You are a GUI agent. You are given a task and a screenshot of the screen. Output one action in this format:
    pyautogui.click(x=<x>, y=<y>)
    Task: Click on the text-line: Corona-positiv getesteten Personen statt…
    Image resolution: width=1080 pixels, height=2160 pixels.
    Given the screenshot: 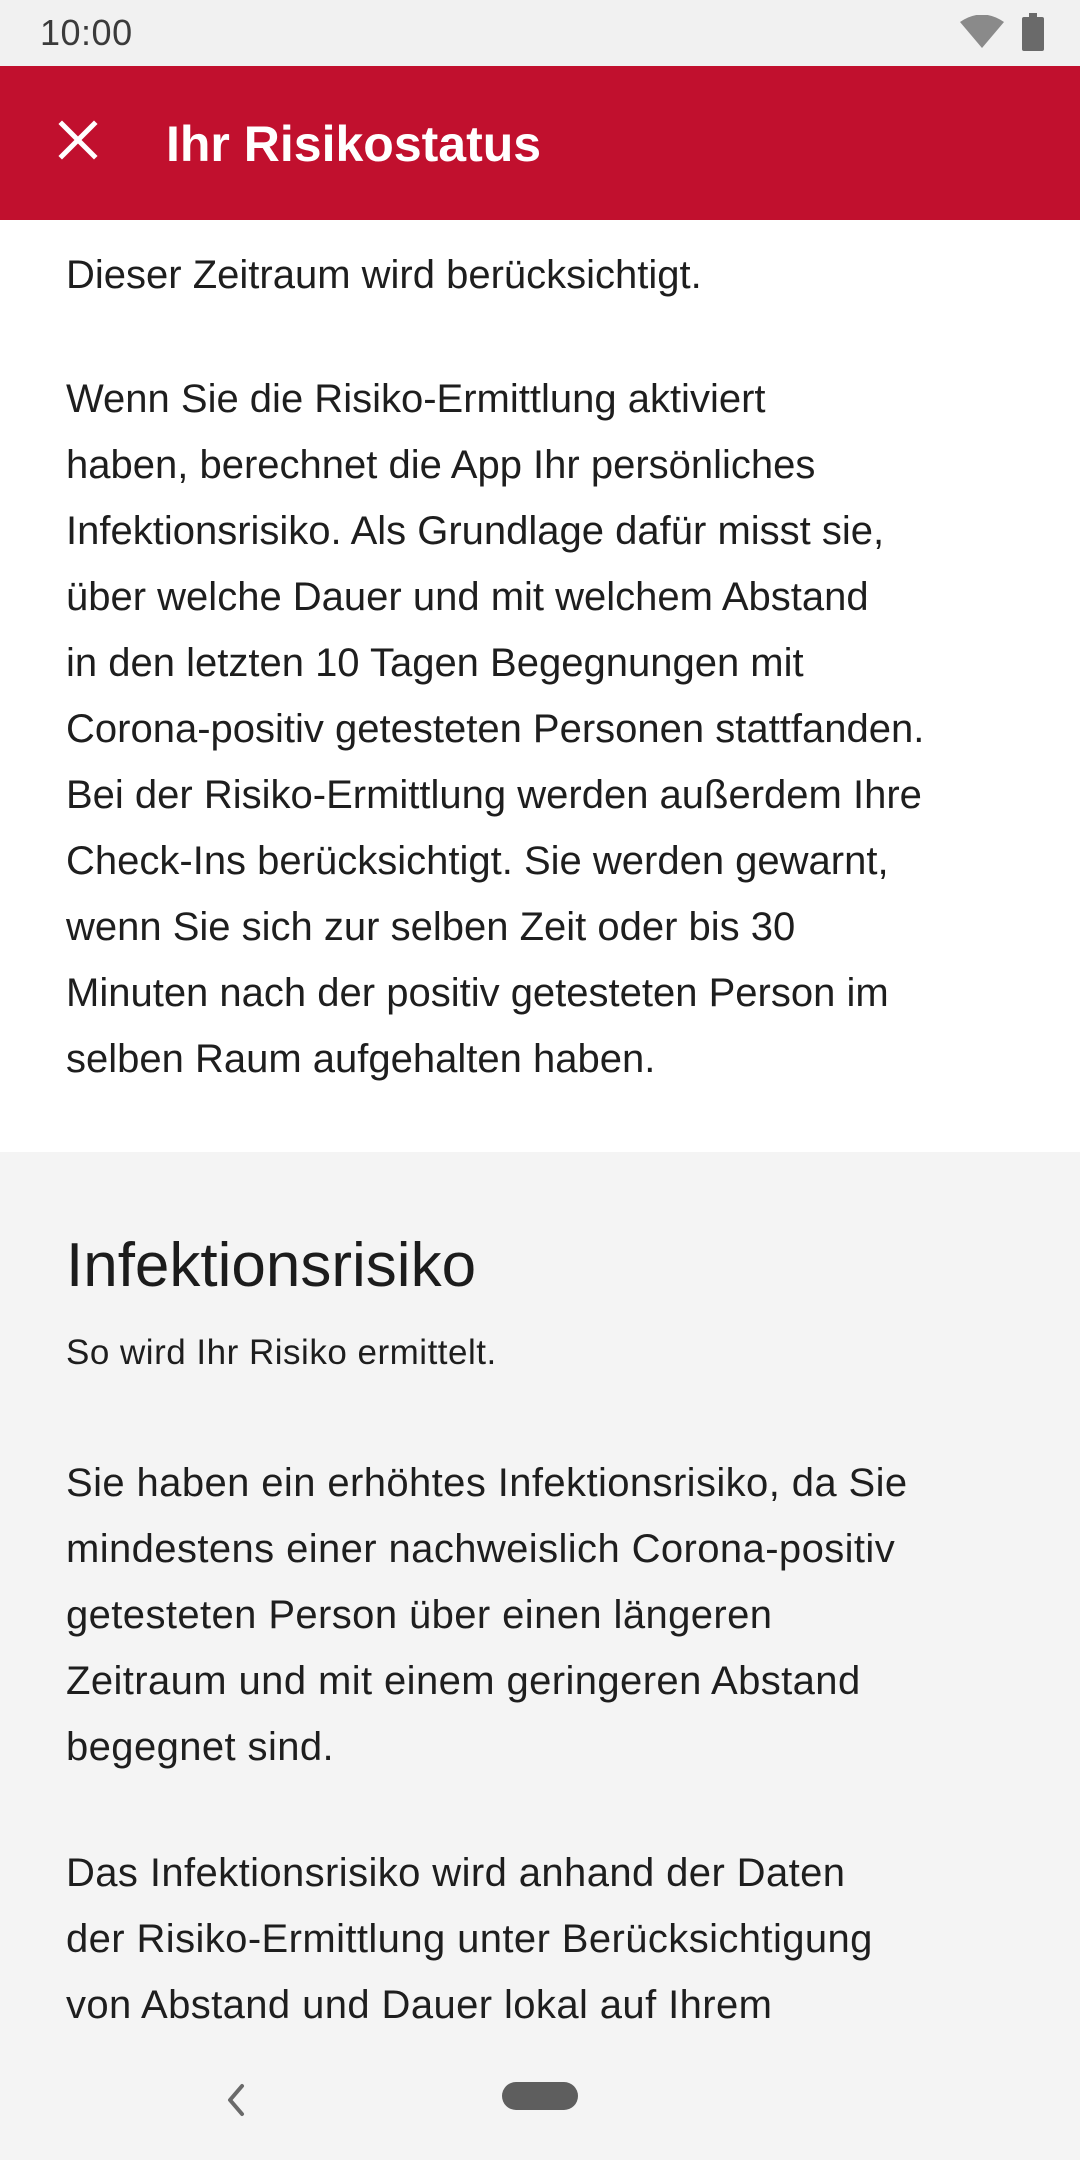 What is the action you would take?
    pyautogui.click(x=495, y=729)
    